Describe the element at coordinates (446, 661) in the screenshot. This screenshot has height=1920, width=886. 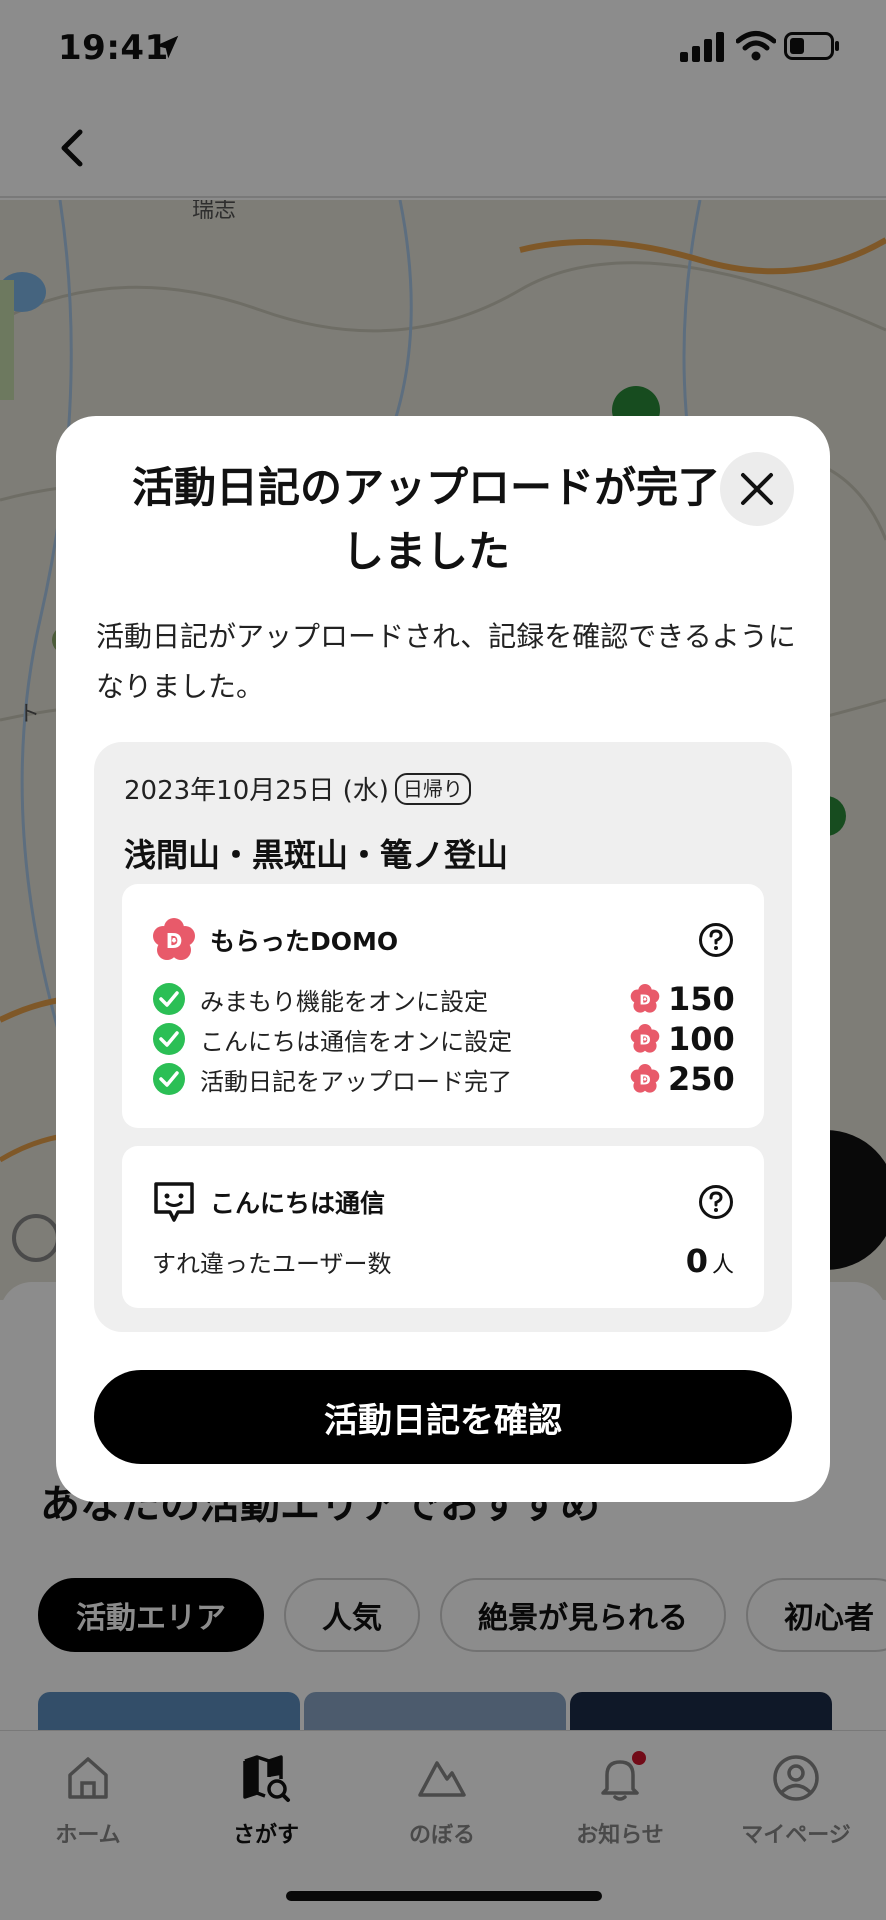
I see `modal-description: 活動日記がアップロードされ、記録を確認できるようになりました。` at that location.